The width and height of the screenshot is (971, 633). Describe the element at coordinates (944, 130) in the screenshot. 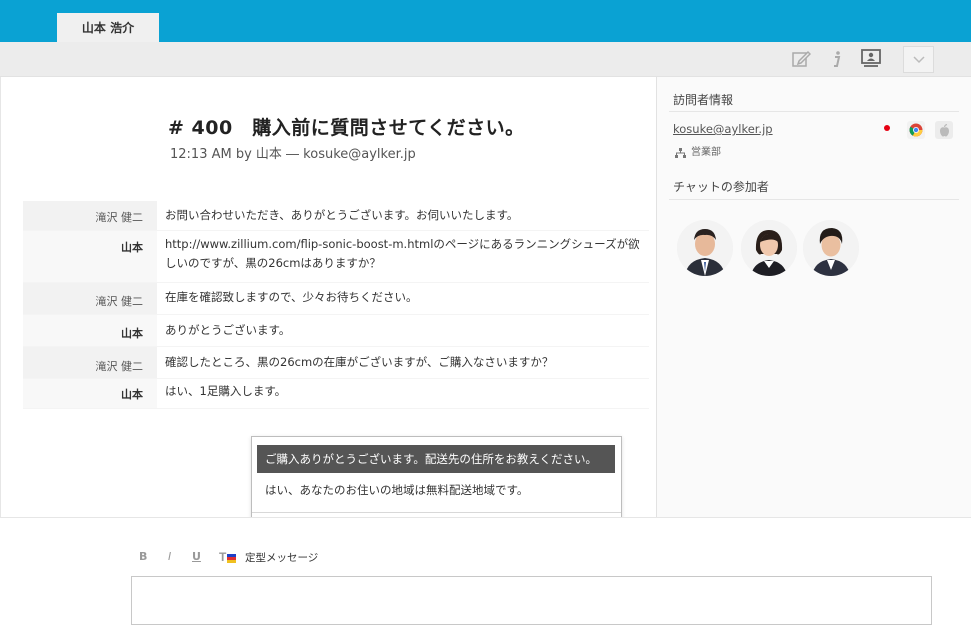

I see `apple-icon` at that location.